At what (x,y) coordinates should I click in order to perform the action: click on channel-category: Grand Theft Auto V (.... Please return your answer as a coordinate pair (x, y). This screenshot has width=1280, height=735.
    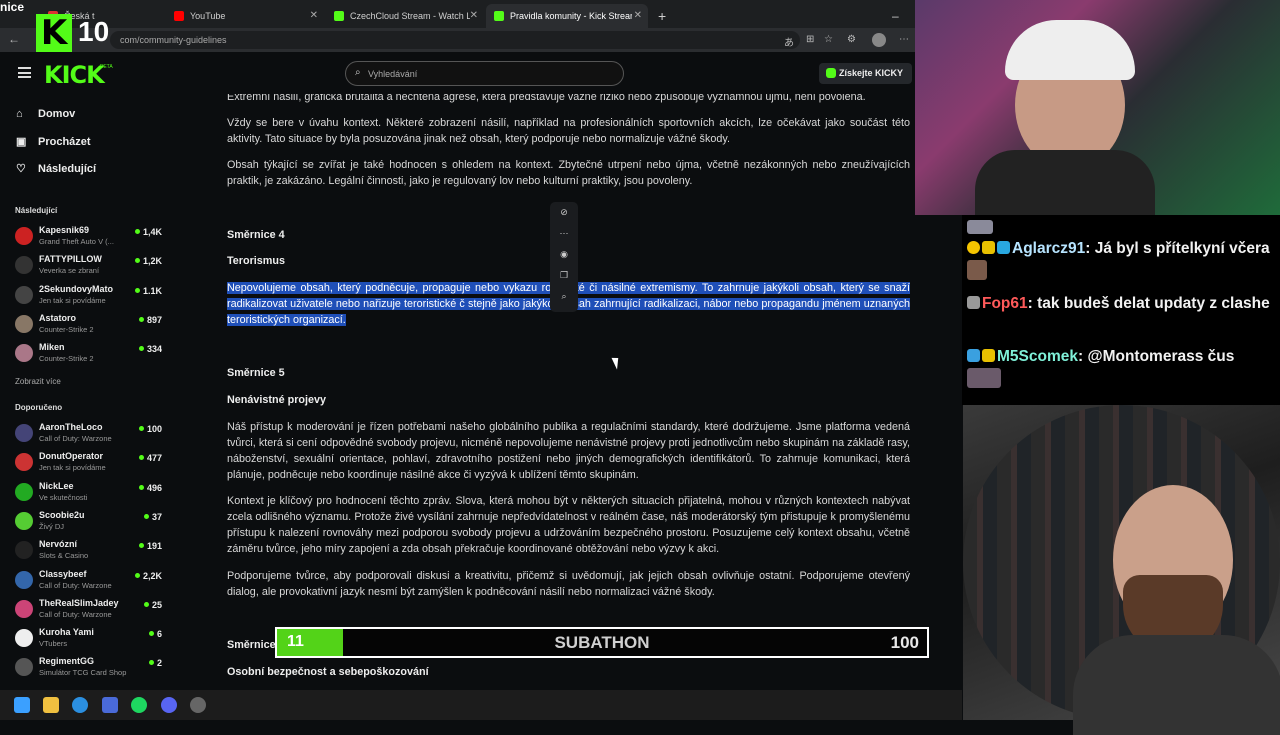
    Looking at the image, I should click on (76, 241).